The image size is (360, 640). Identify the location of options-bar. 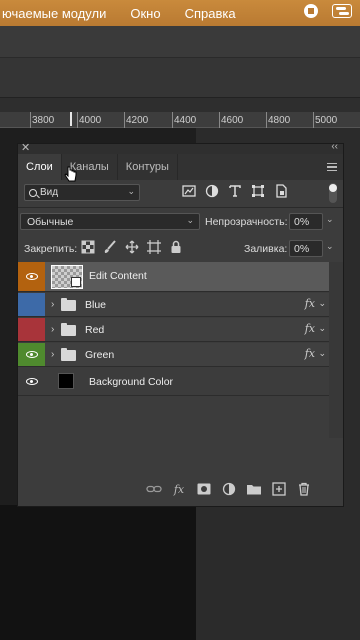
(180, 42).